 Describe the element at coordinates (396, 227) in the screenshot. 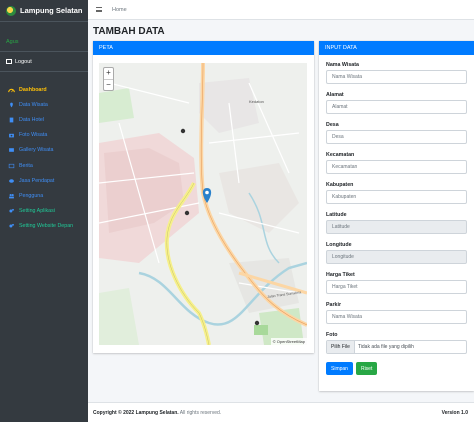

I see `latitude-input: Latitude` at that location.